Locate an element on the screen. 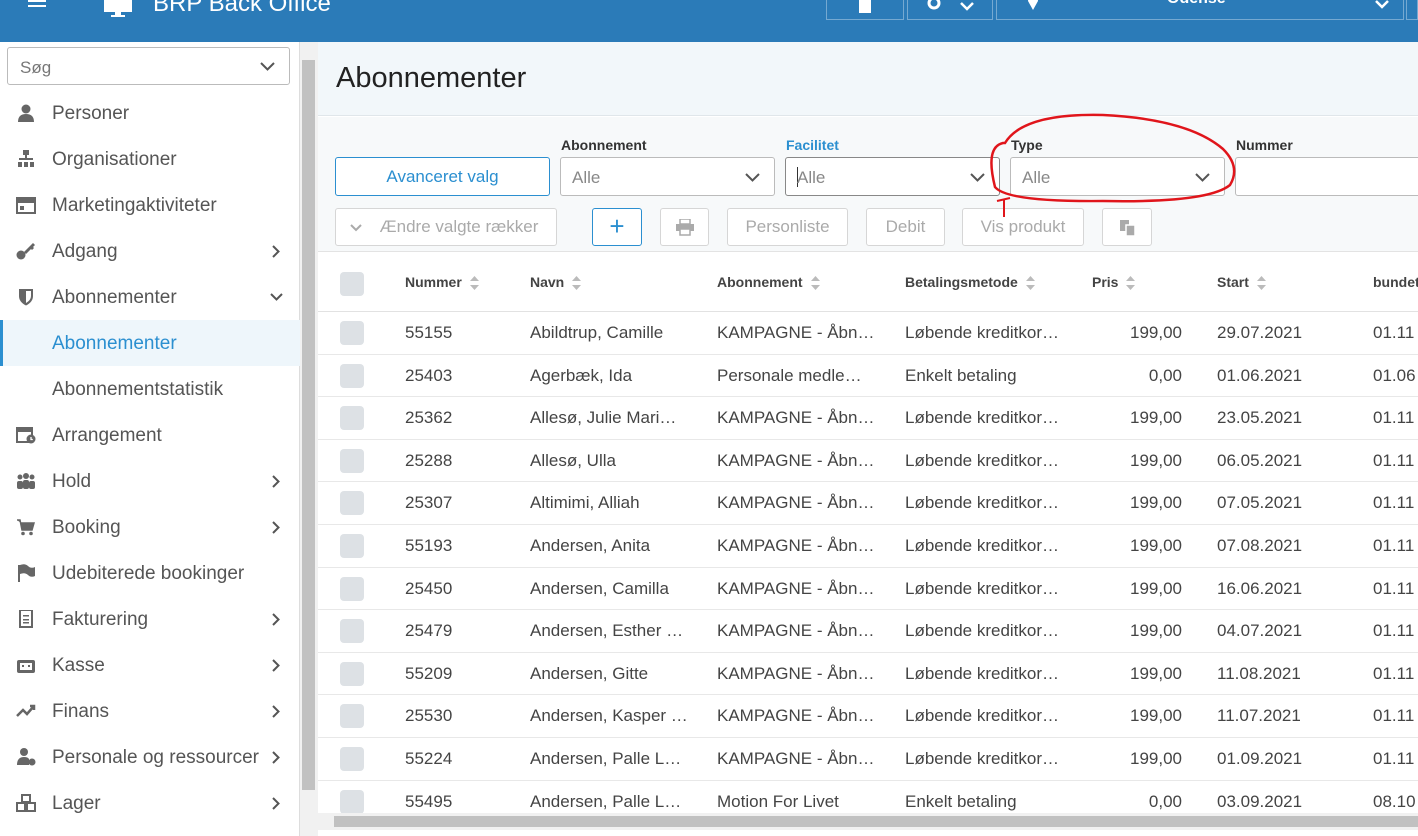 Image resolution: width=1418 pixels, height=836 pixels. cell-start: 01.09.2021 is located at coordinates (1260, 758).